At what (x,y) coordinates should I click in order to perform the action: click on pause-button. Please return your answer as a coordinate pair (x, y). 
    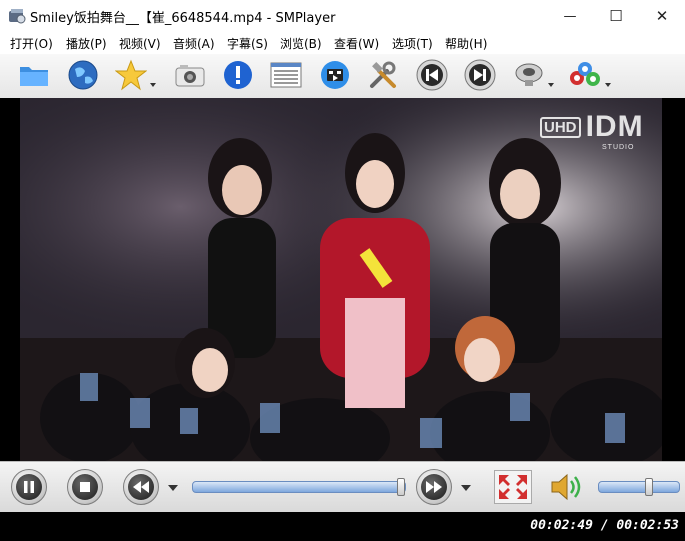
    Looking at the image, I should click on (29, 487).